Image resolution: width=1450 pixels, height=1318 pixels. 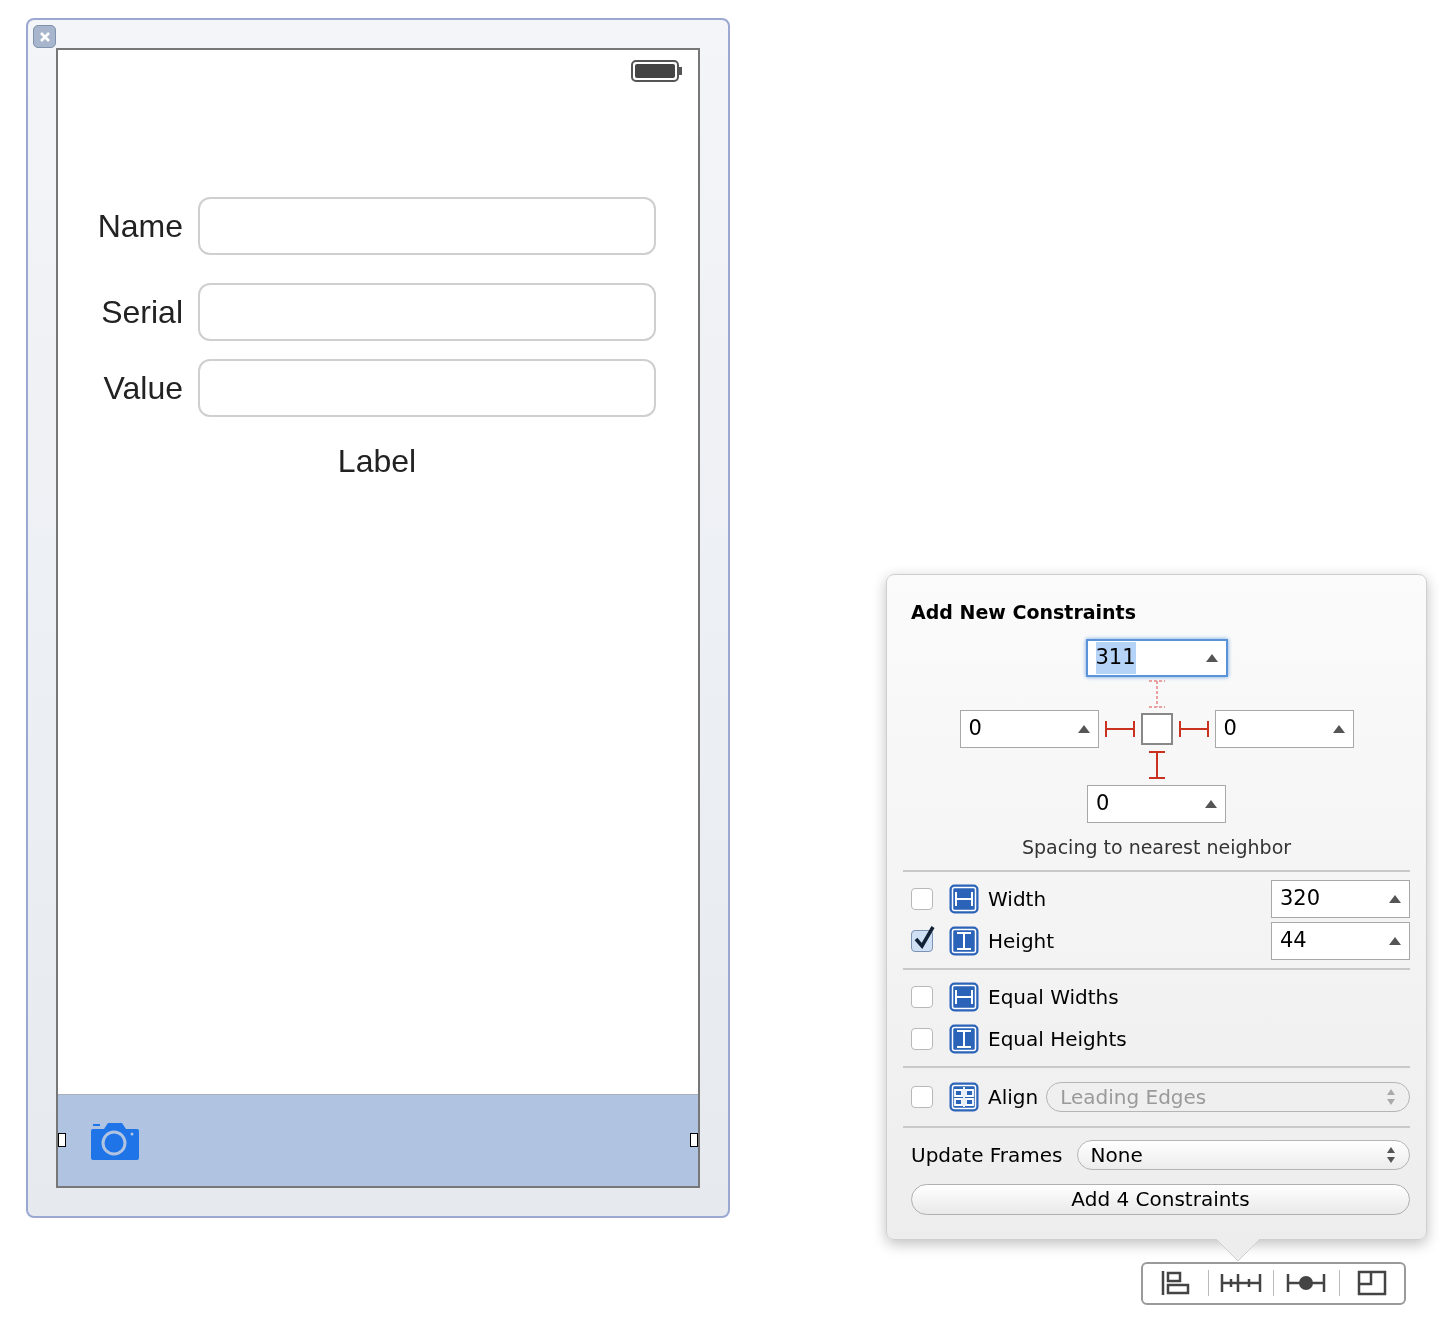 What do you see at coordinates (1053, 997) in the screenshot?
I see `constraint-label: Equal Widths` at bounding box center [1053, 997].